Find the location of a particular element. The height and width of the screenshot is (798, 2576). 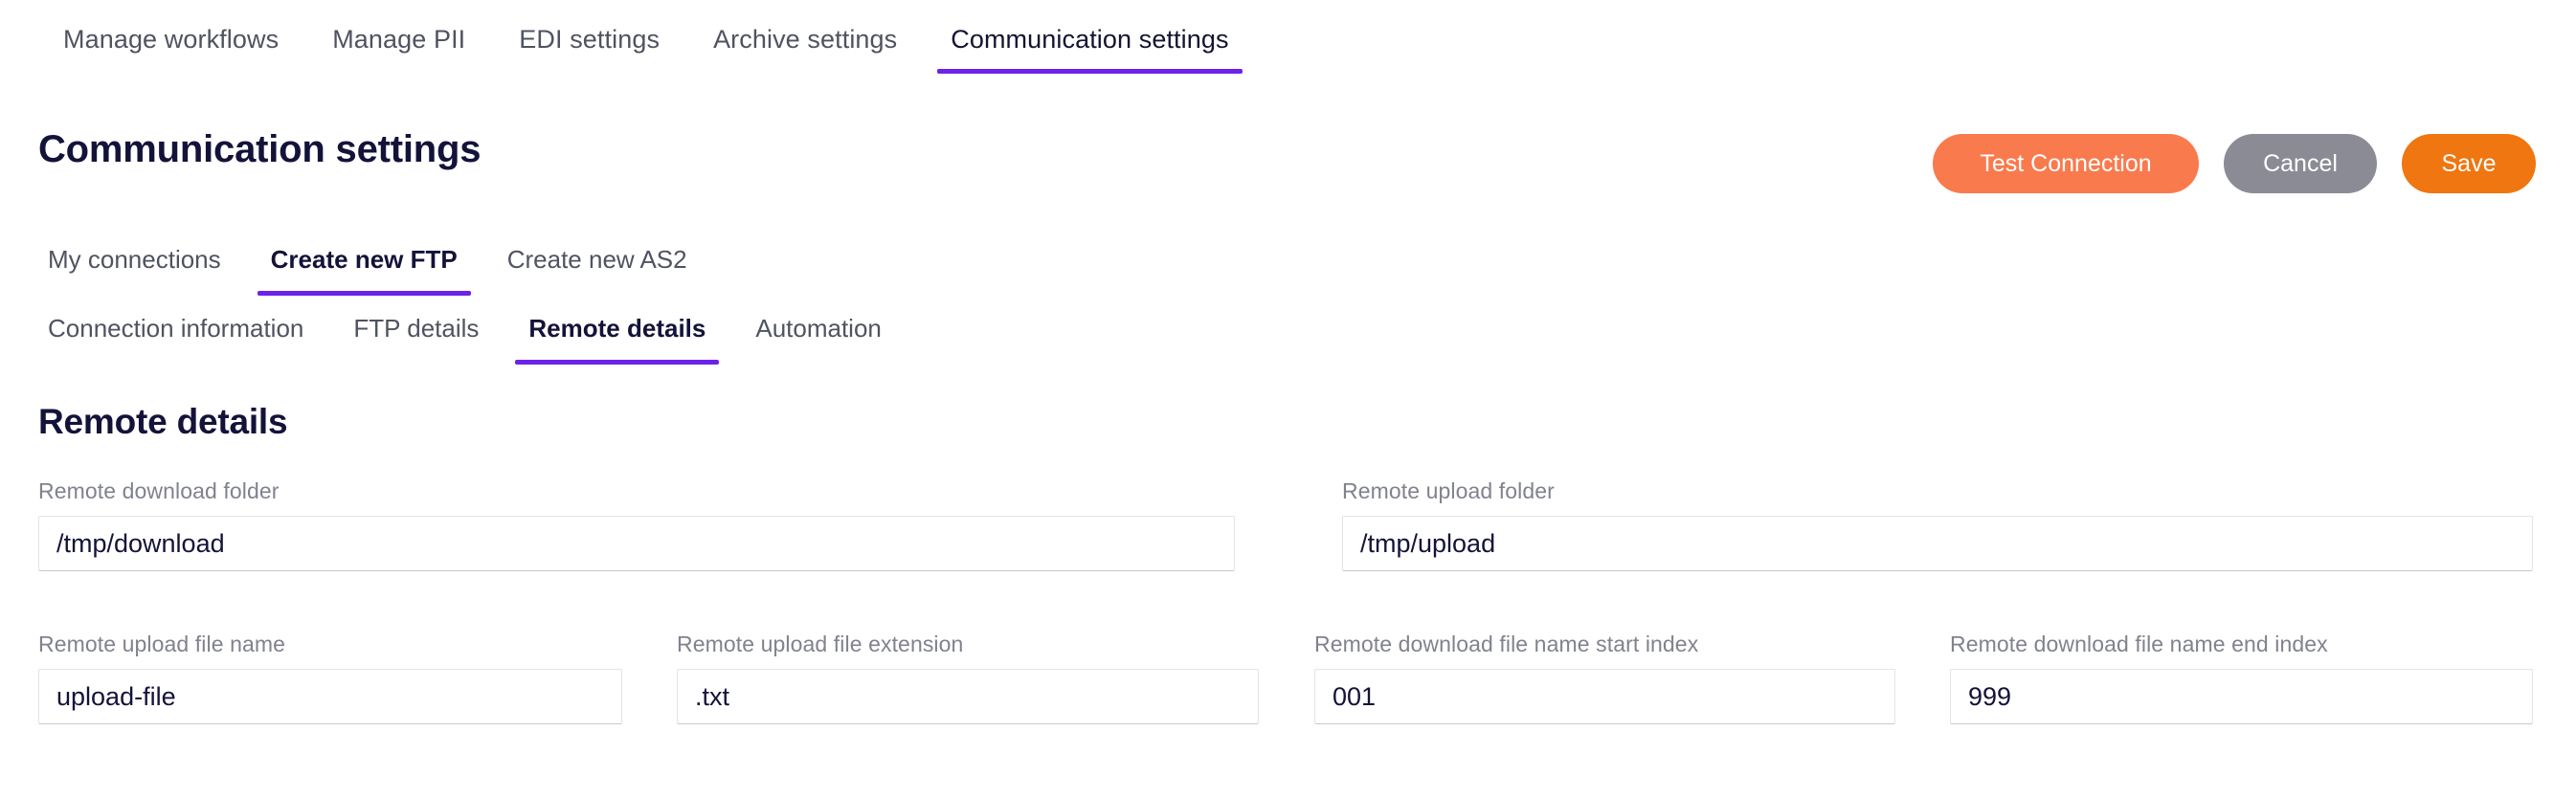

field-remote-upload-folder: Remote upload folder is located at coordinates (1938, 525).